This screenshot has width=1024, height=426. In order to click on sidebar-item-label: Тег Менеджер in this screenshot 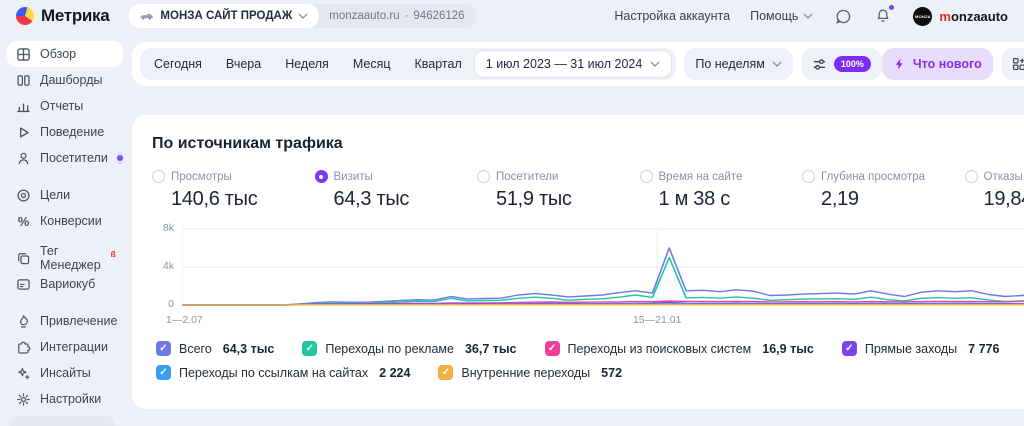, I will do `click(70, 258)`.